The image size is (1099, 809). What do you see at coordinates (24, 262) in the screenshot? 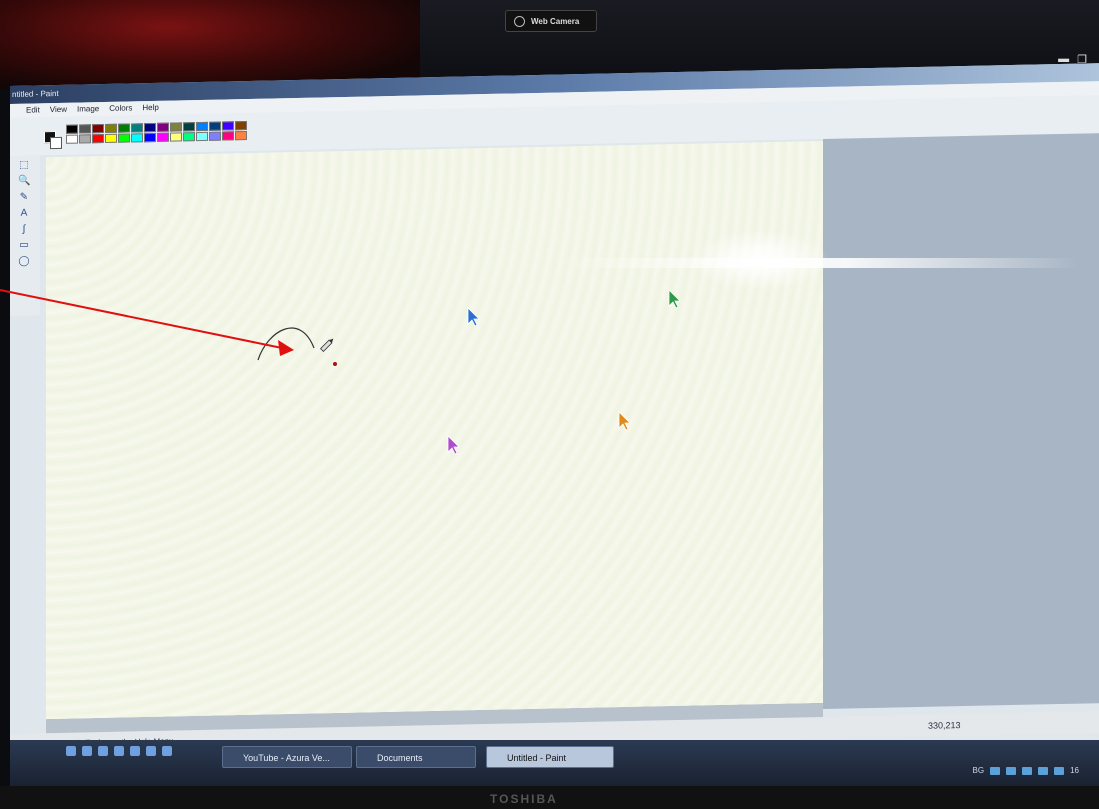
I see `ellipse-icon: ◯` at bounding box center [24, 262].